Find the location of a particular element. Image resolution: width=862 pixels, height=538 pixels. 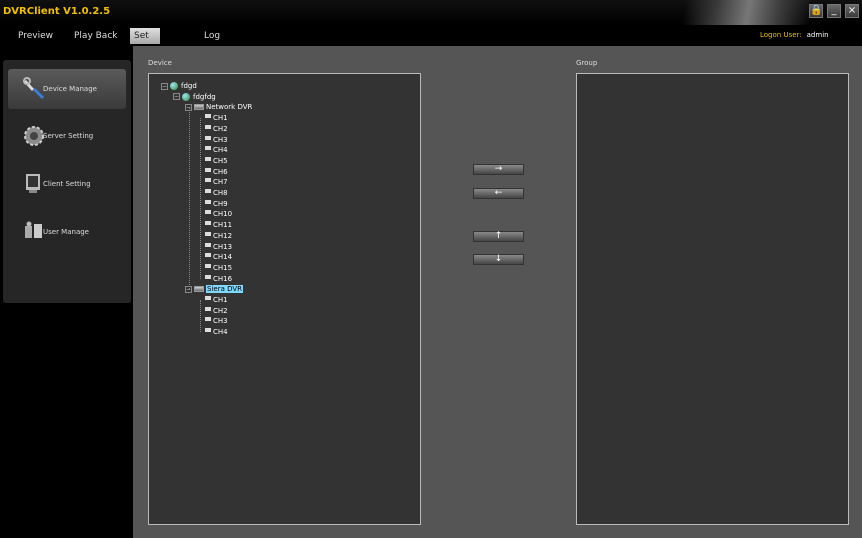

tree-node-label: CH16 is located at coordinates (223, 278).